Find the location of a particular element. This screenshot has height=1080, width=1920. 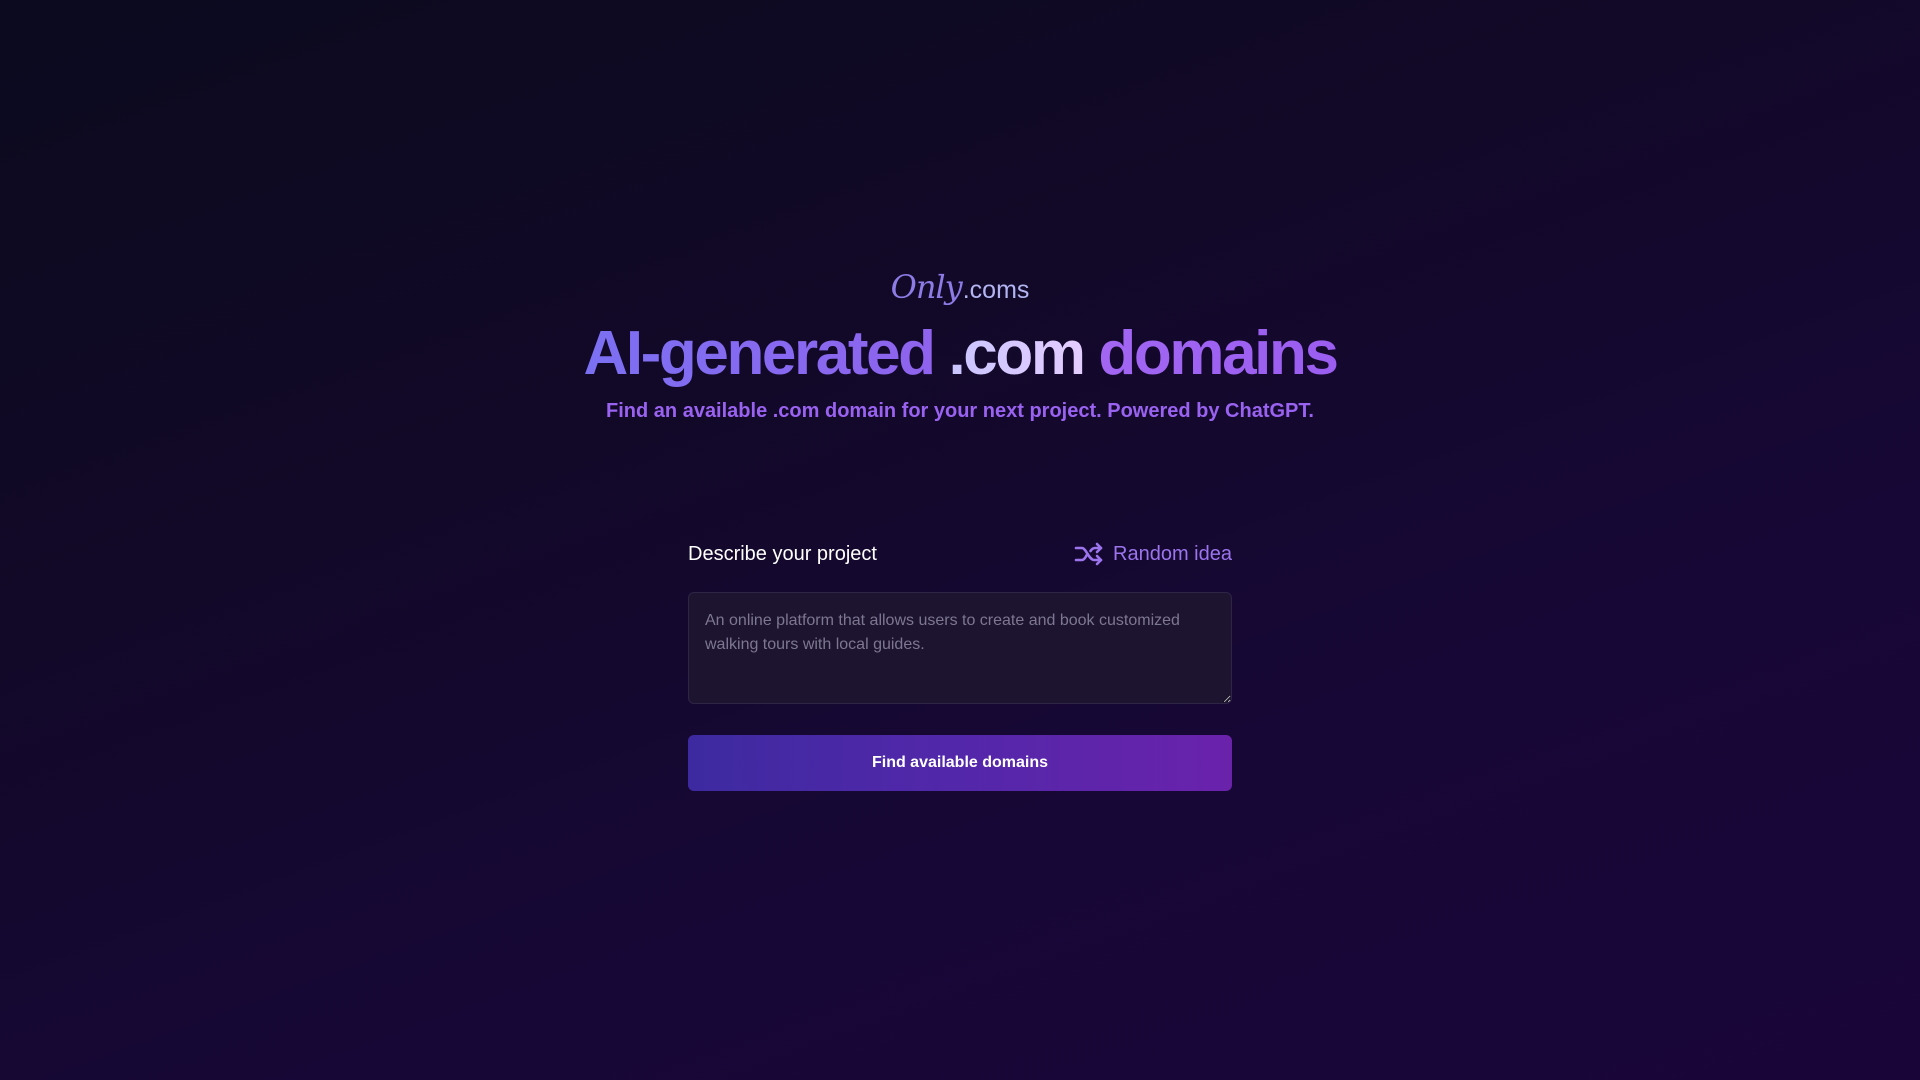

random-idea-button: Random idea is located at coordinates (1153, 554).